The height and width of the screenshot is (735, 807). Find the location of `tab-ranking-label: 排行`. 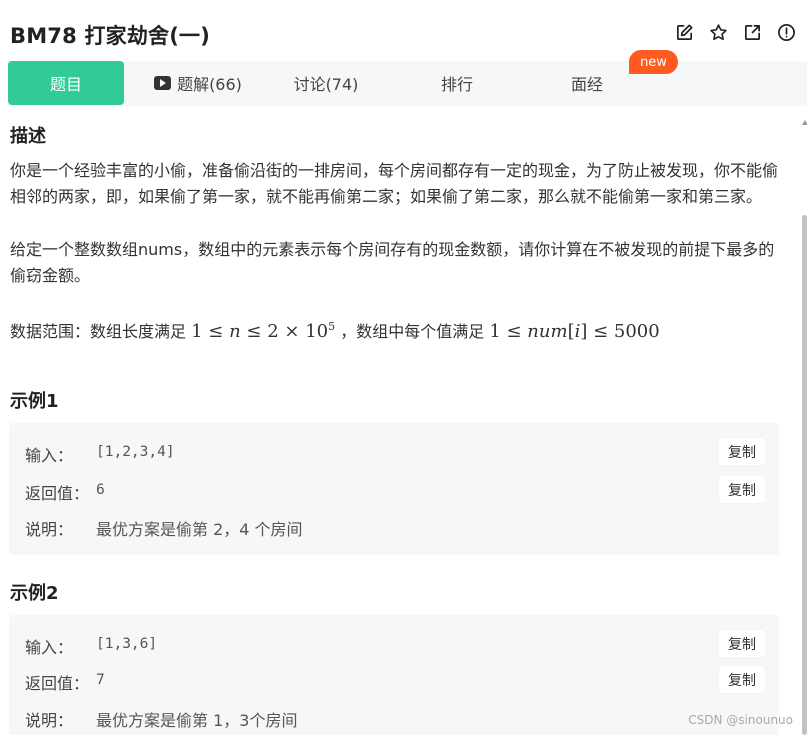

tab-ranking-label: 排行 is located at coordinates (456, 84).